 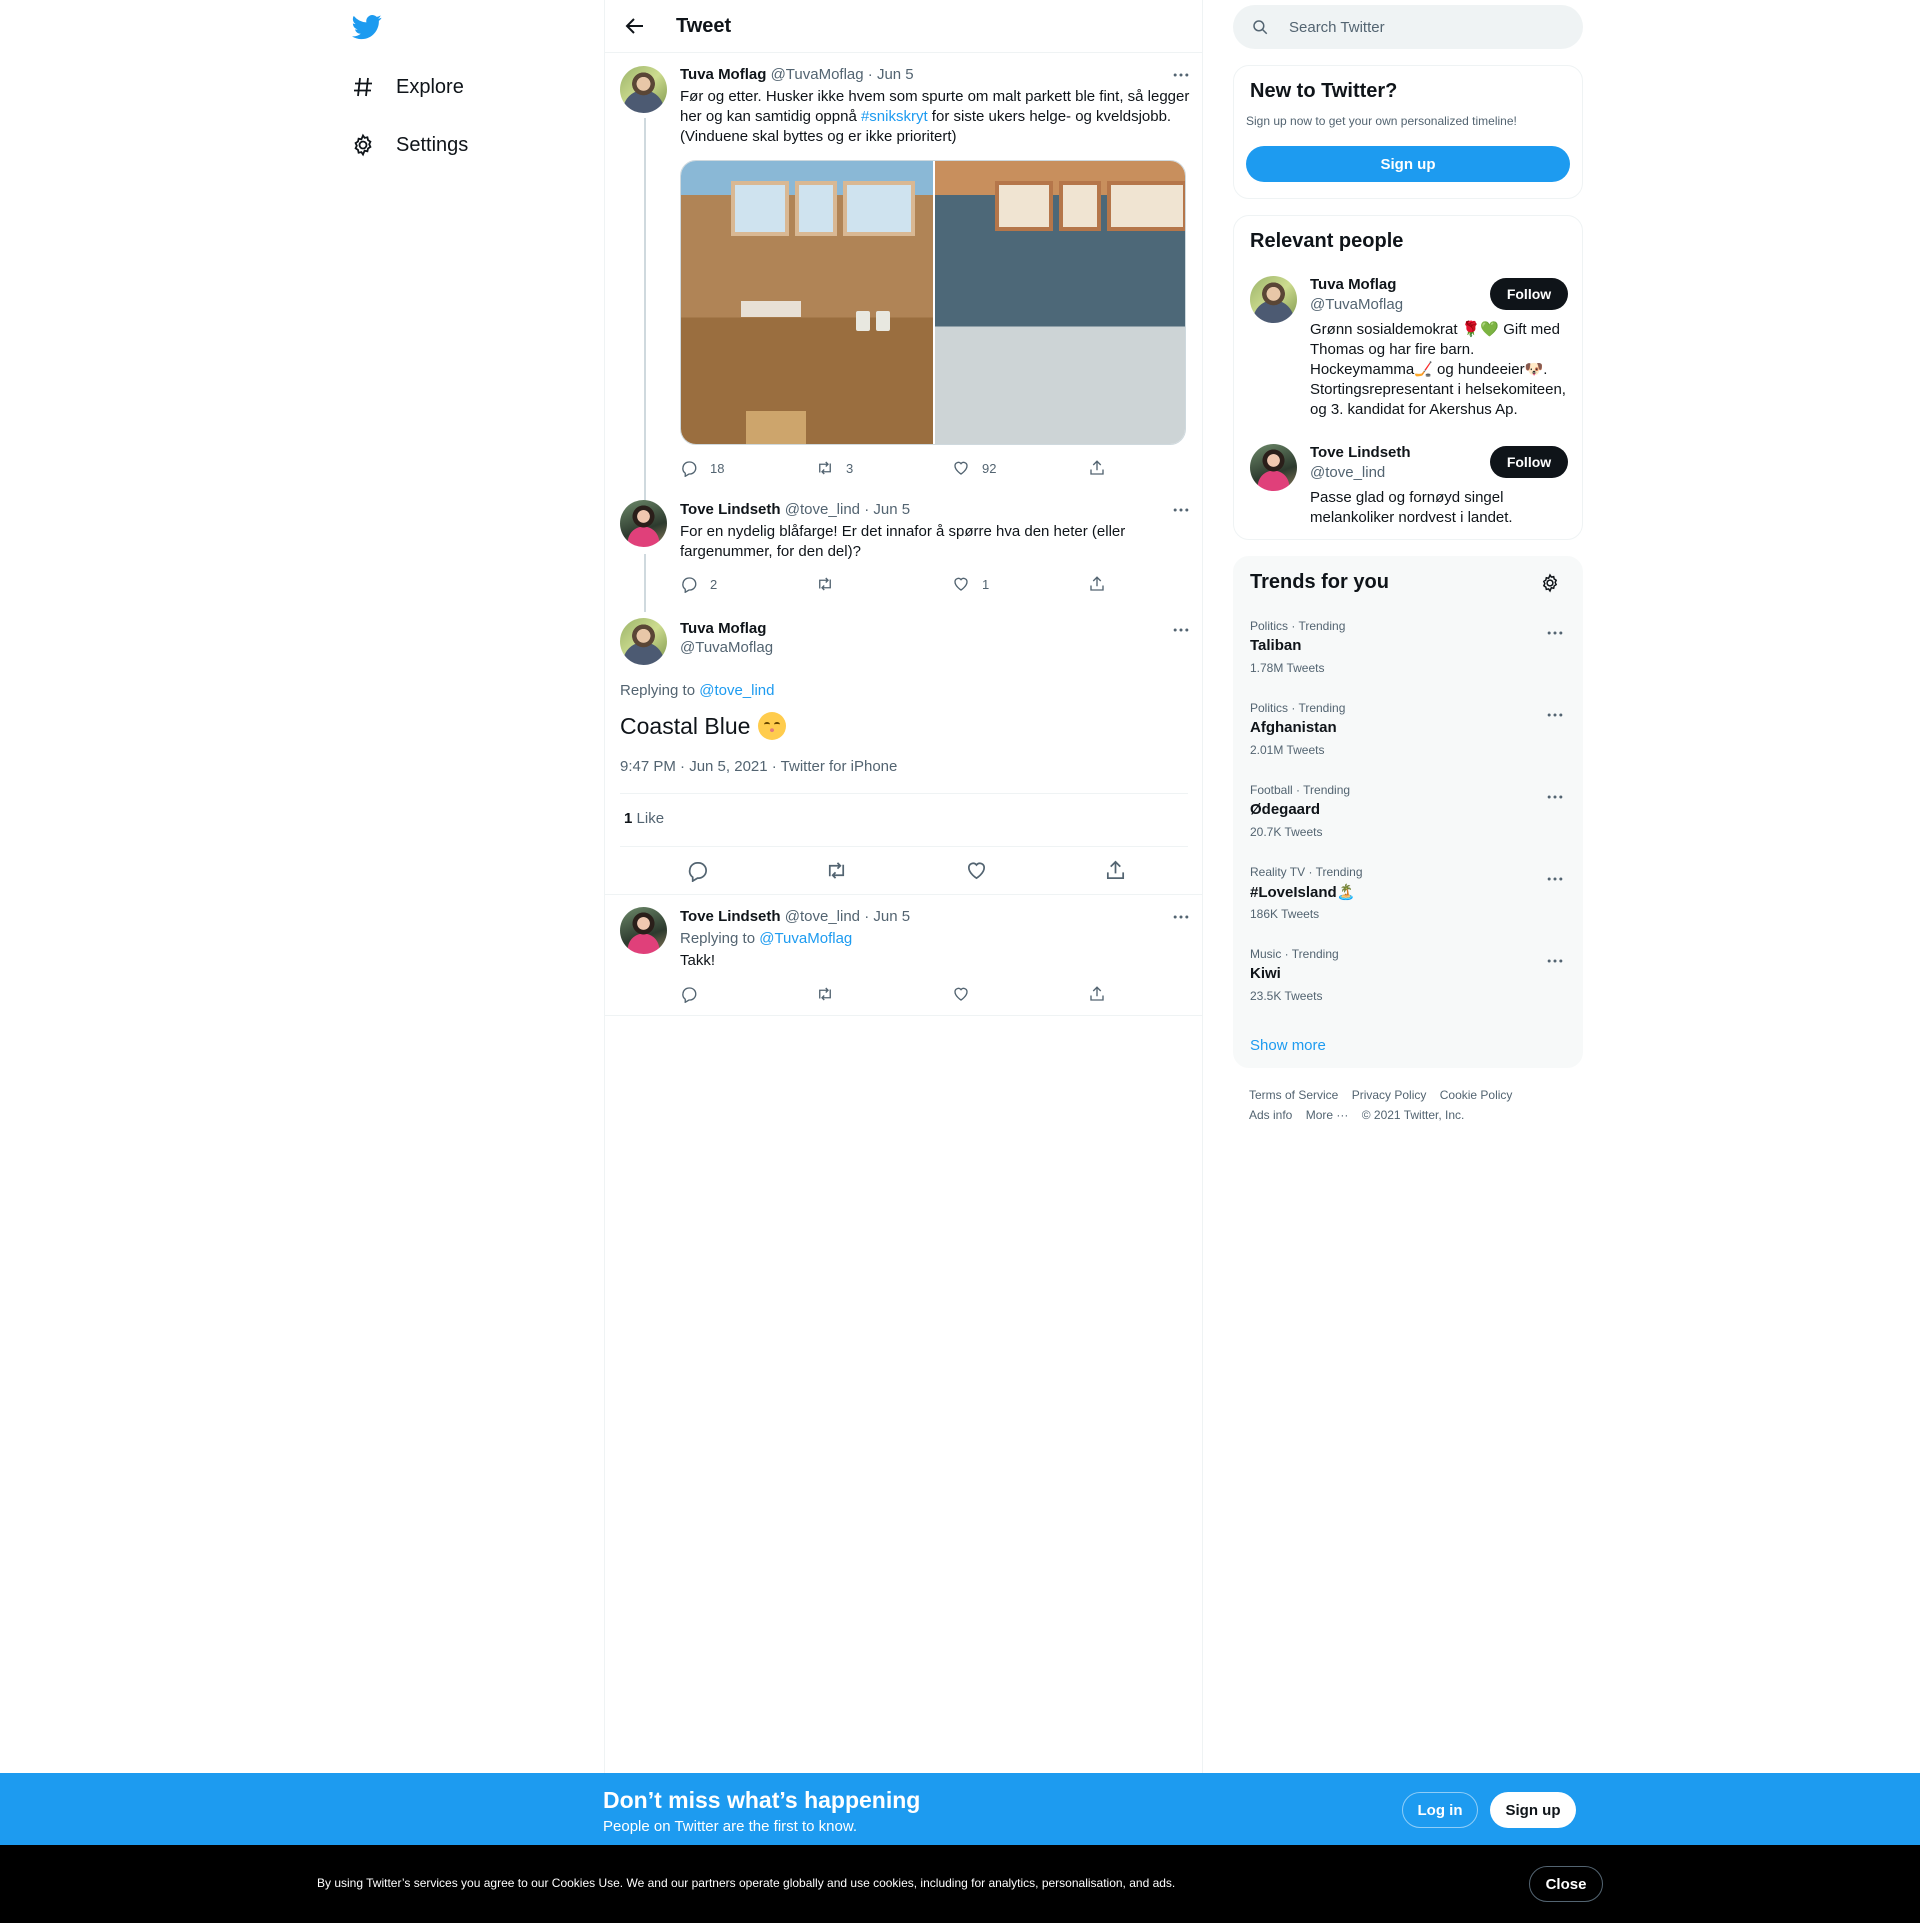 What do you see at coordinates (805, 938) in the screenshot?
I see `replying-to-link: @TuvaMoflag` at bounding box center [805, 938].